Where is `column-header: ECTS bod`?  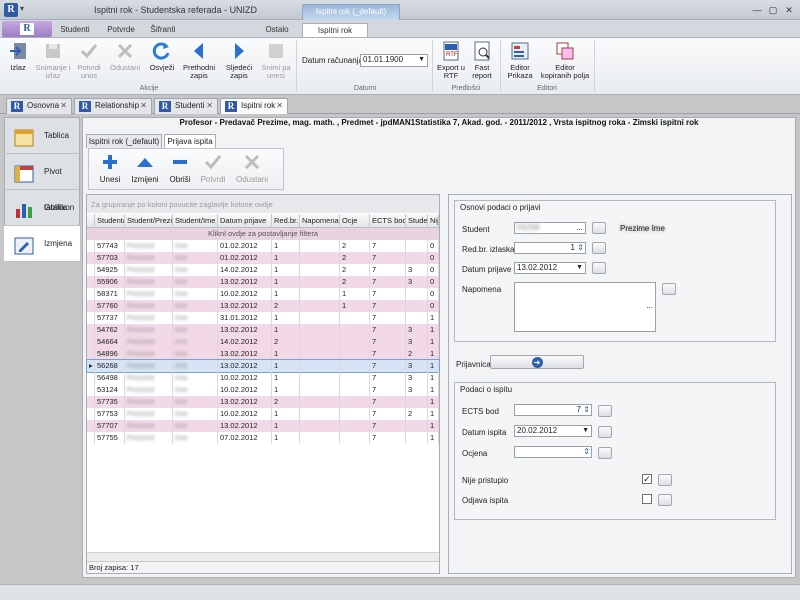
column-header: ECTS bod is located at coordinates (388, 221).